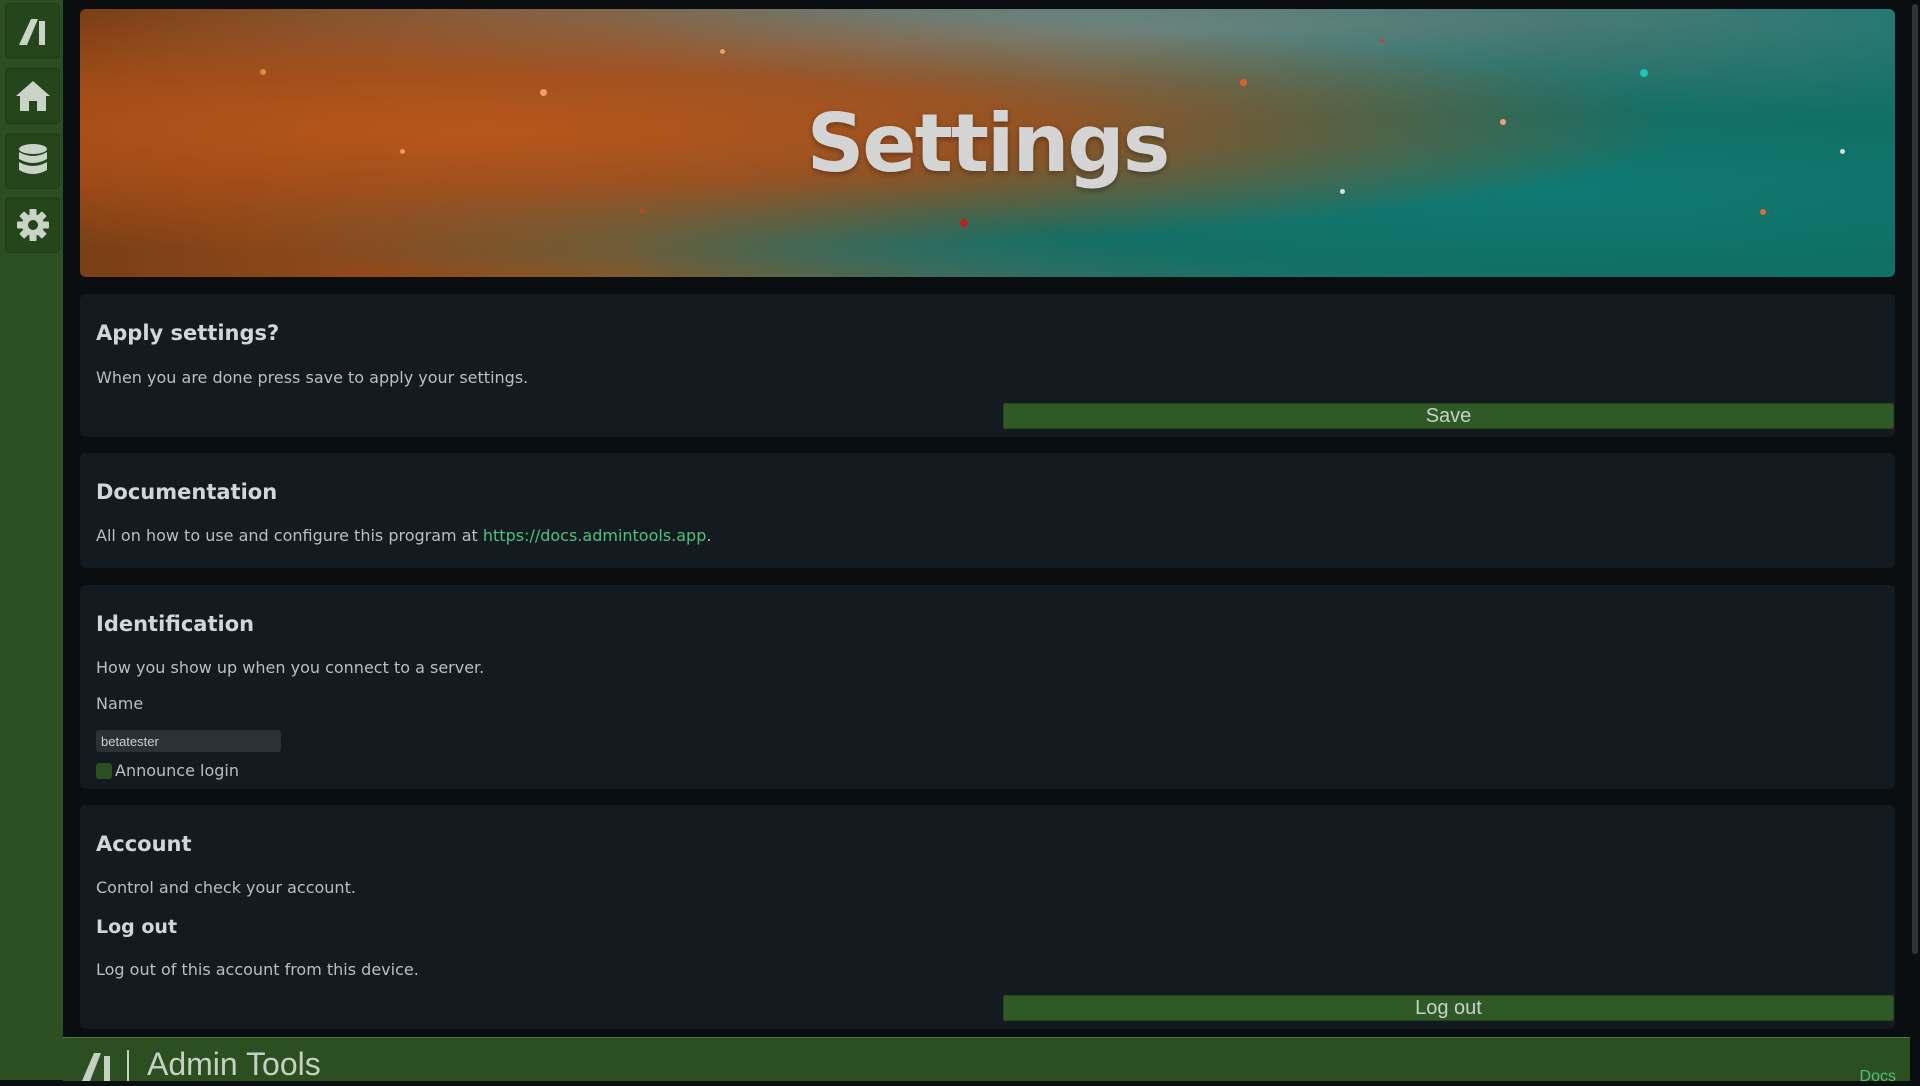 This screenshot has width=1920, height=1086. I want to click on sidebar-item-home, so click(32, 96).